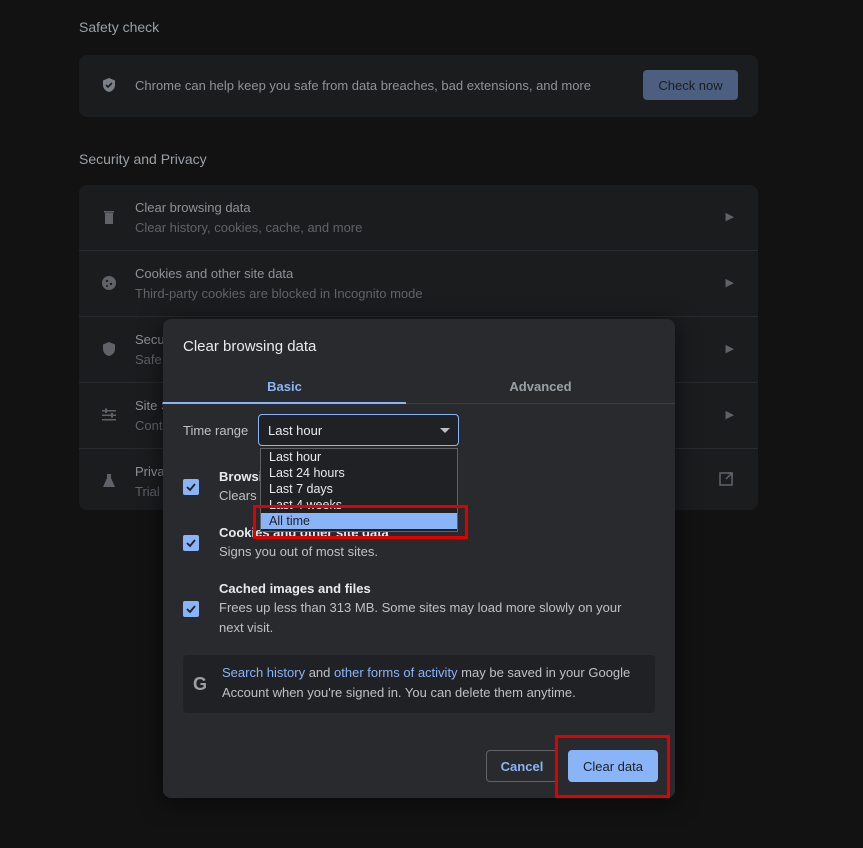 The image size is (863, 848). Describe the element at coordinates (109, 481) in the screenshot. I see `flask-icon` at that location.